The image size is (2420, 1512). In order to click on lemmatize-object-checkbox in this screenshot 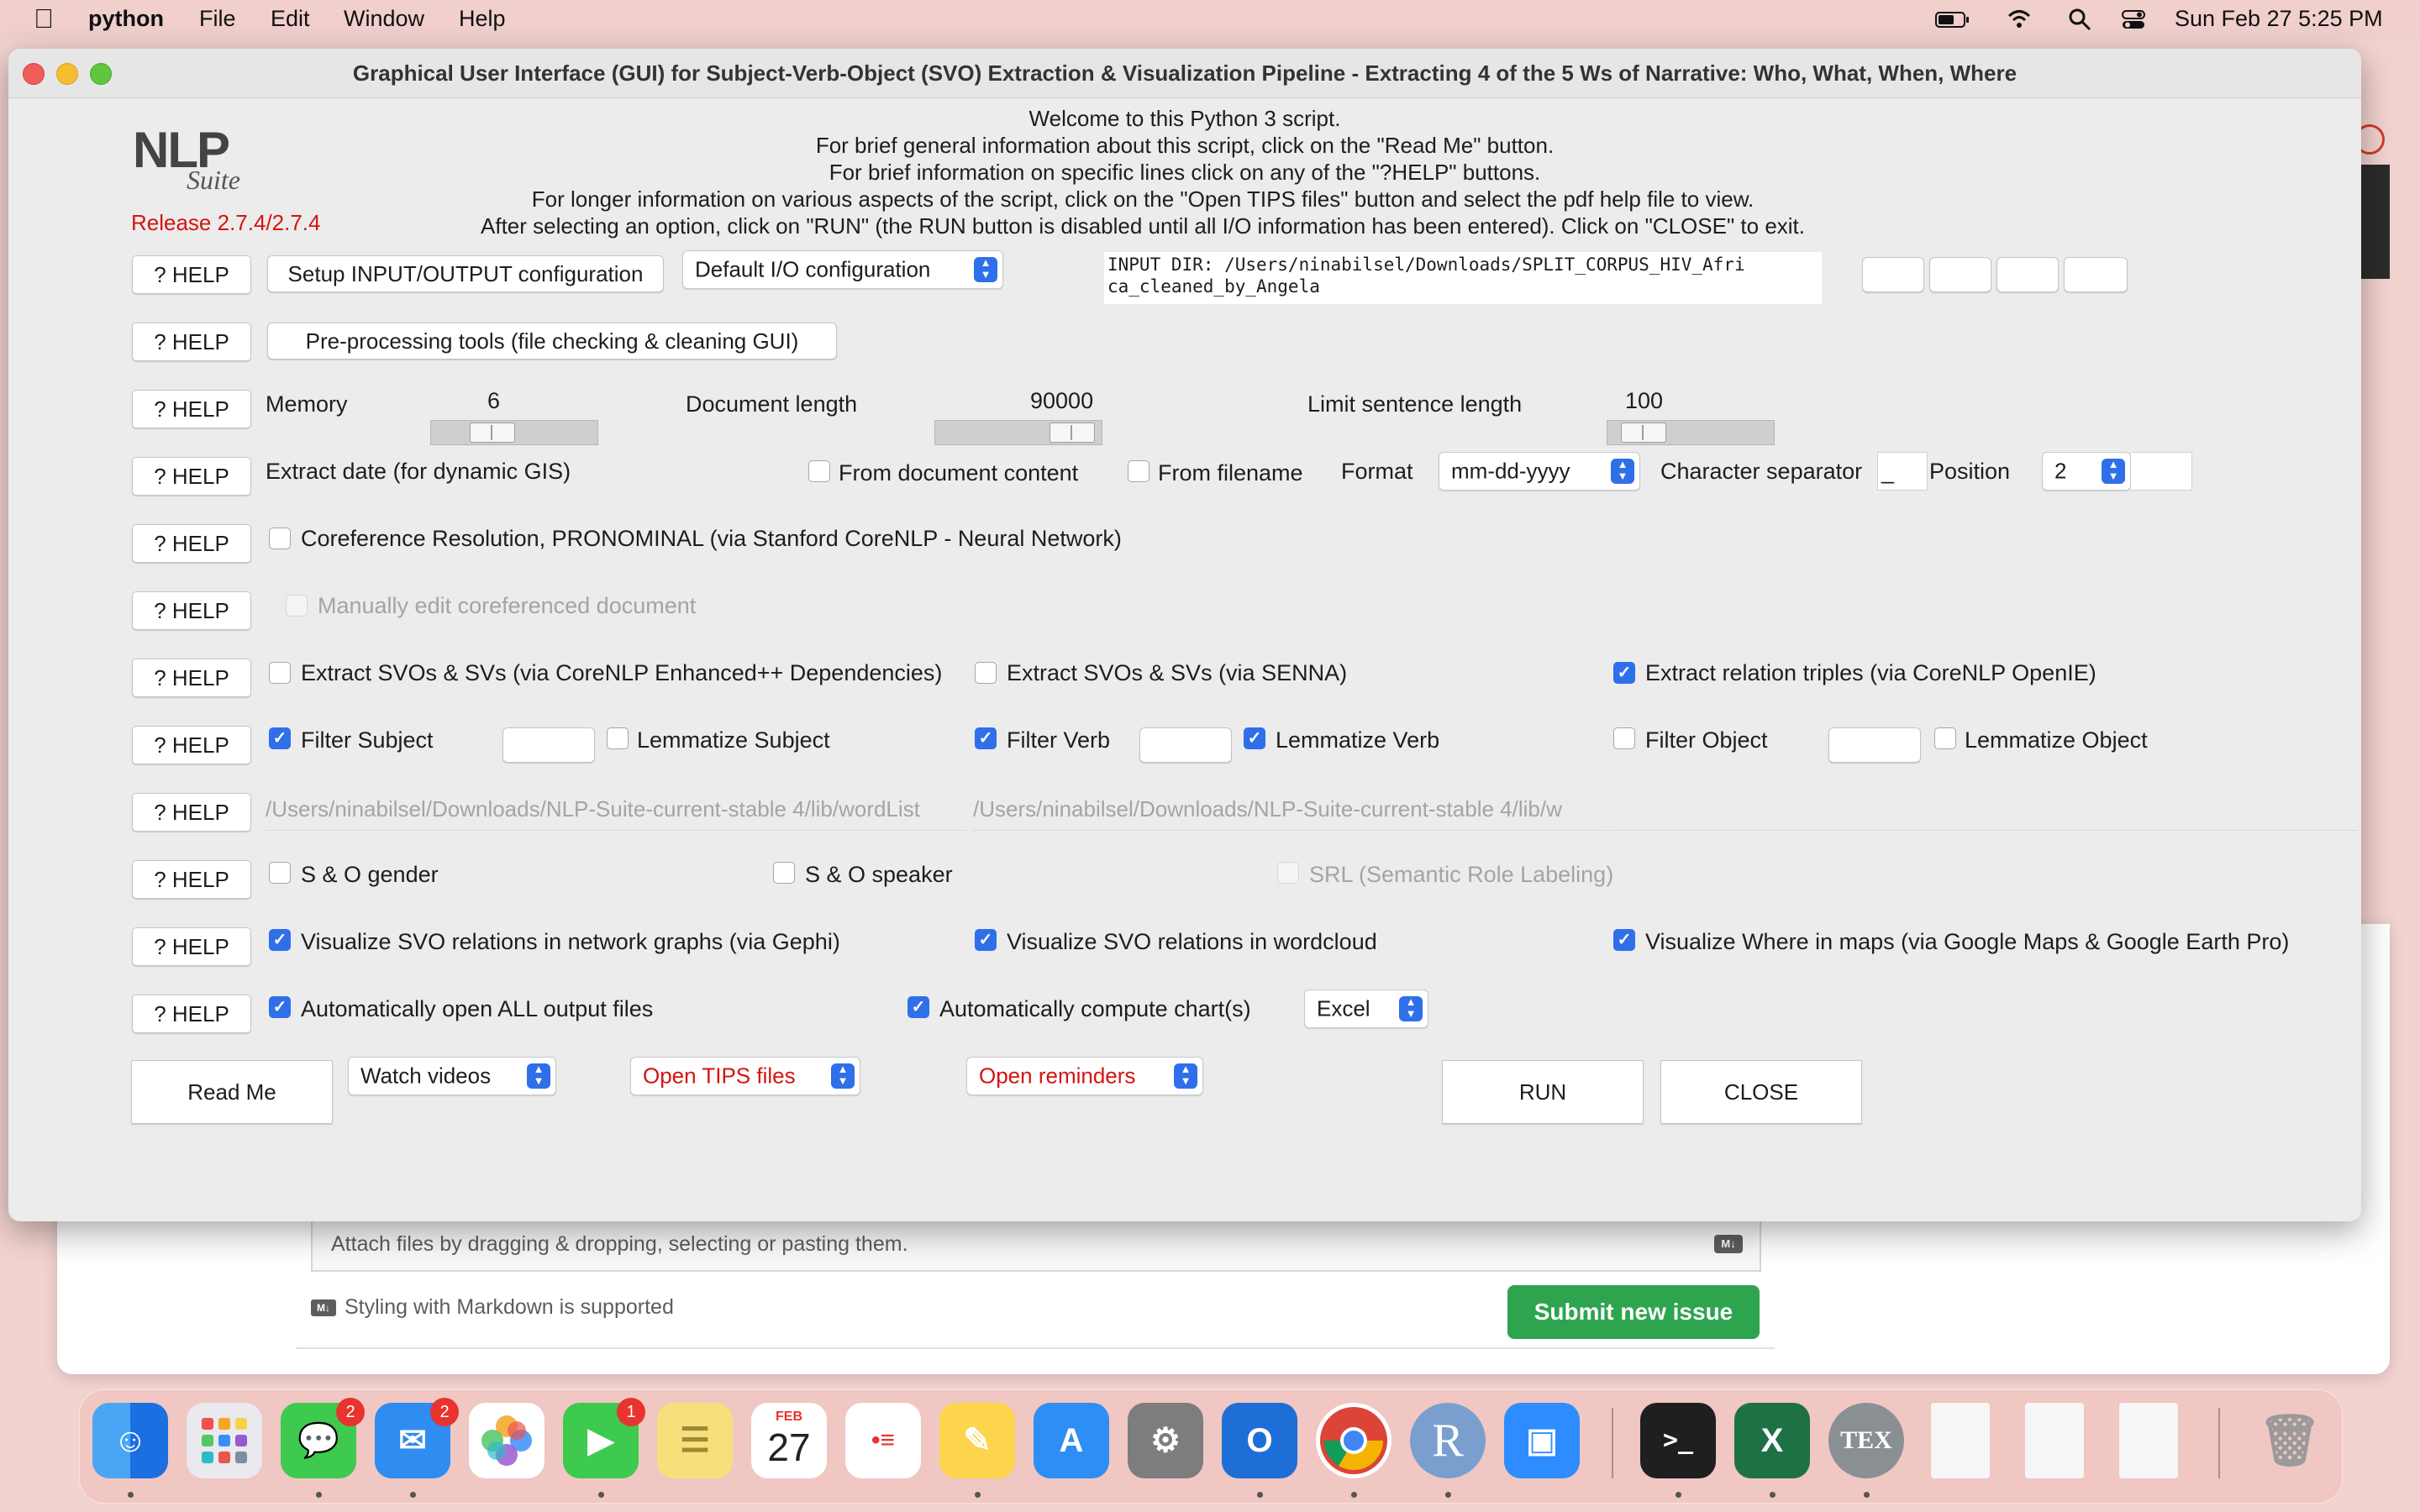, I will do `click(1945, 738)`.